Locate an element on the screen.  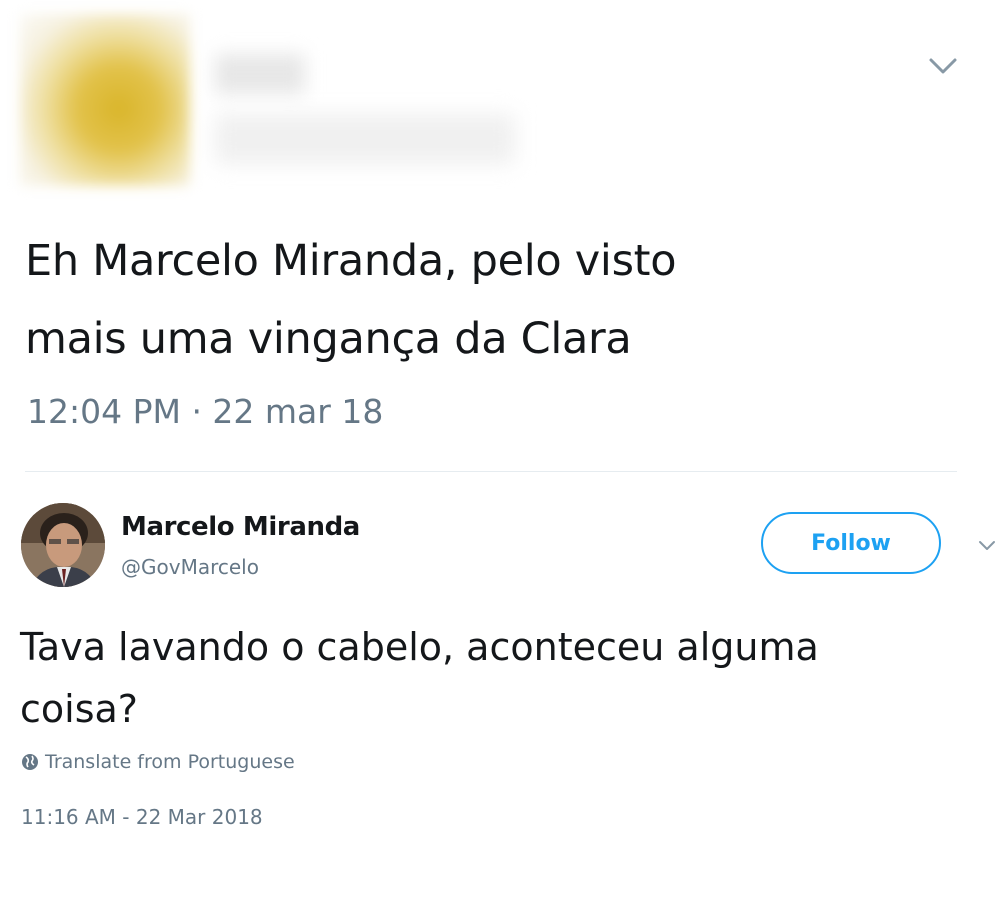
translate-label: Translate from Portuguese is located at coordinates (170, 762).